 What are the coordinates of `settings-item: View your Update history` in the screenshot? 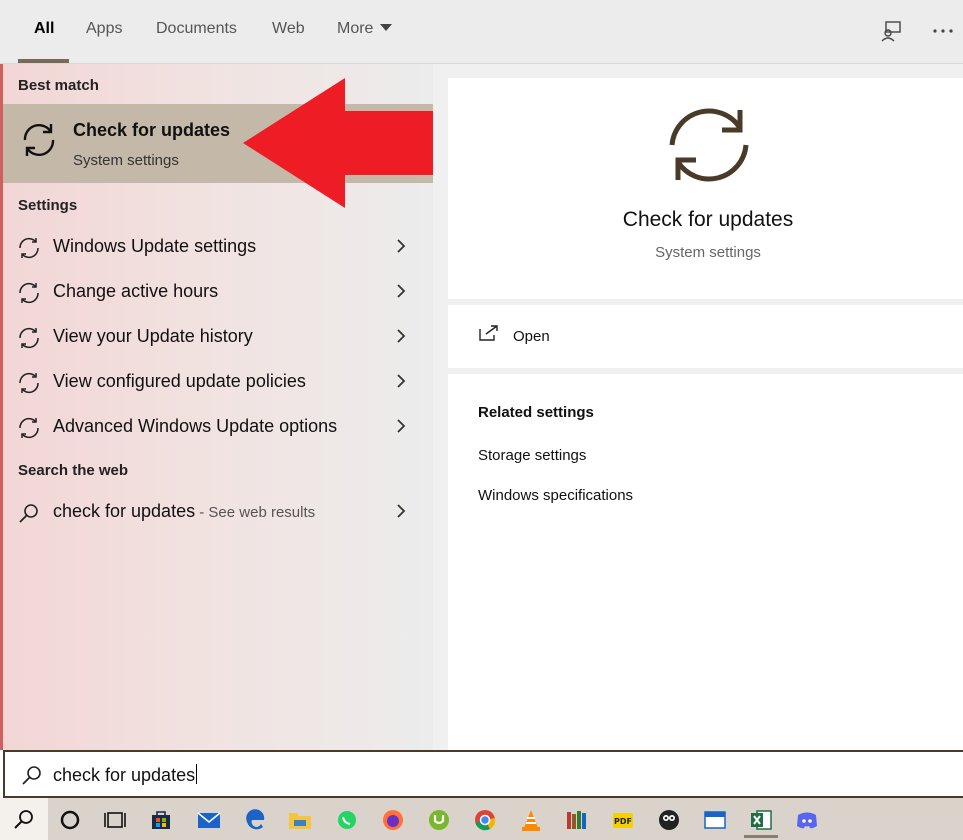 It's located at (216, 337).